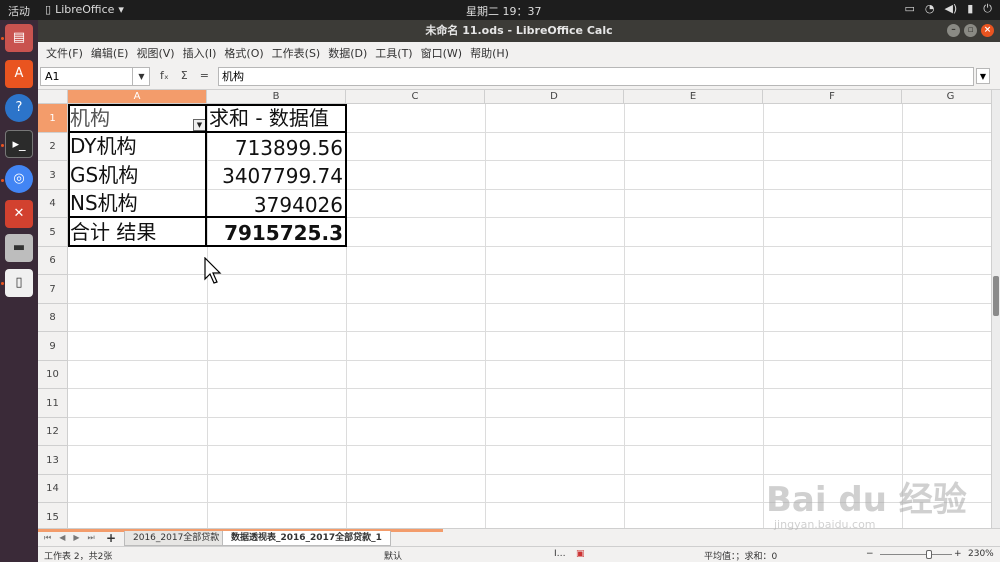 This screenshot has width=1000, height=562. Describe the element at coordinates (53, 118) in the screenshot. I see `row-header-1: 1` at that location.